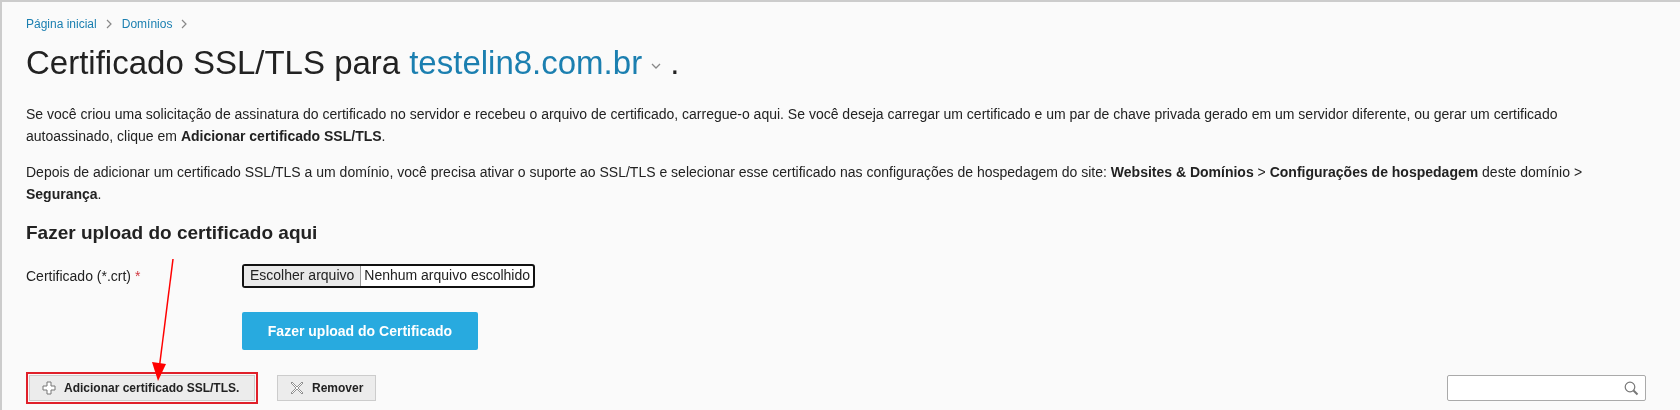 Image resolution: width=1680 pixels, height=410 pixels. What do you see at coordinates (656, 66) in the screenshot?
I see `caret-icon` at bounding box center [656, 66].